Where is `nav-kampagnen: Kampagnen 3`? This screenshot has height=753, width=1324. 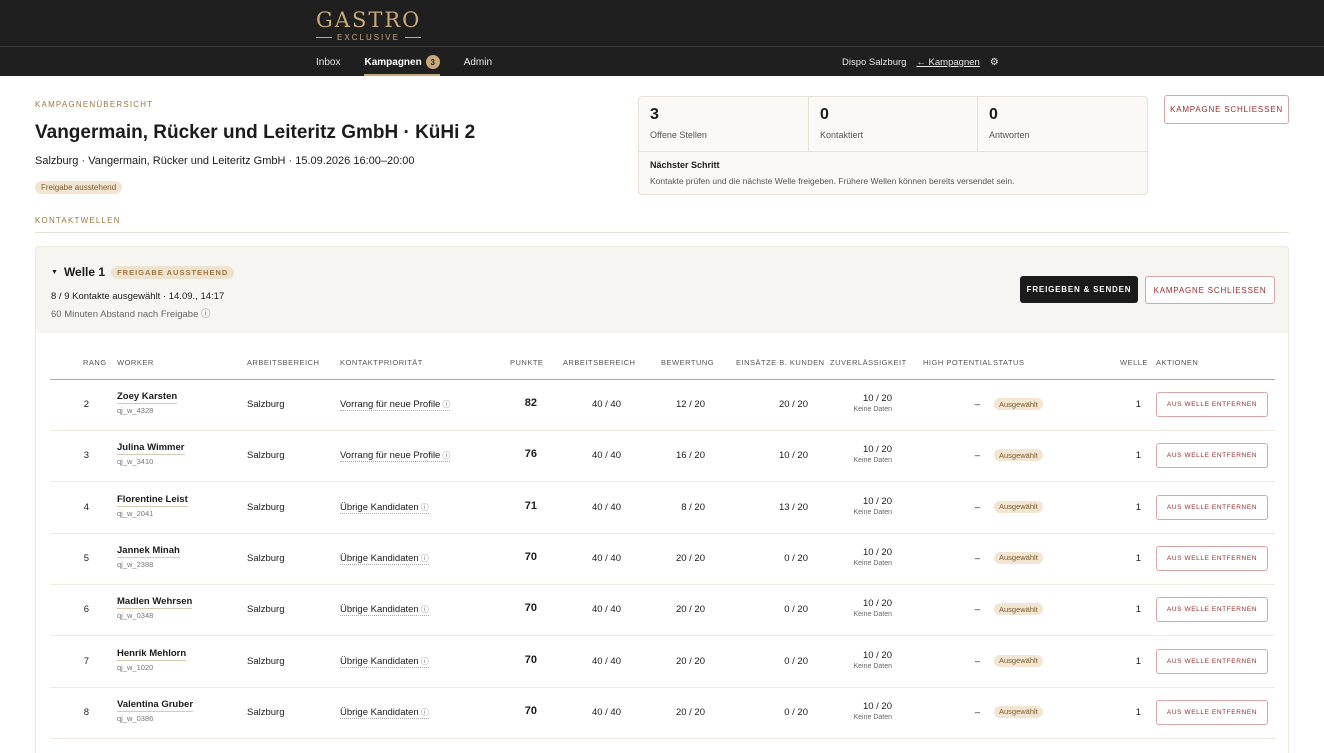 nav-kampagnen: Kampagnen 3 is located at coordinates (402, 62).